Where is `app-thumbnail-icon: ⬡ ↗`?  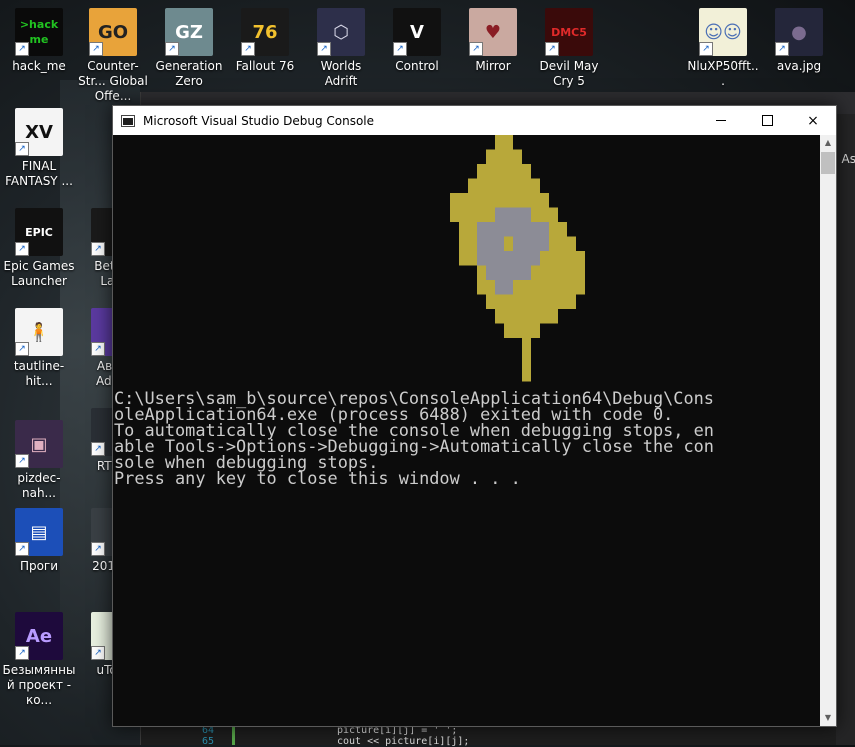 app-thumbnail-icon: ⬡ ↗ is located at coordinates (341, 32).